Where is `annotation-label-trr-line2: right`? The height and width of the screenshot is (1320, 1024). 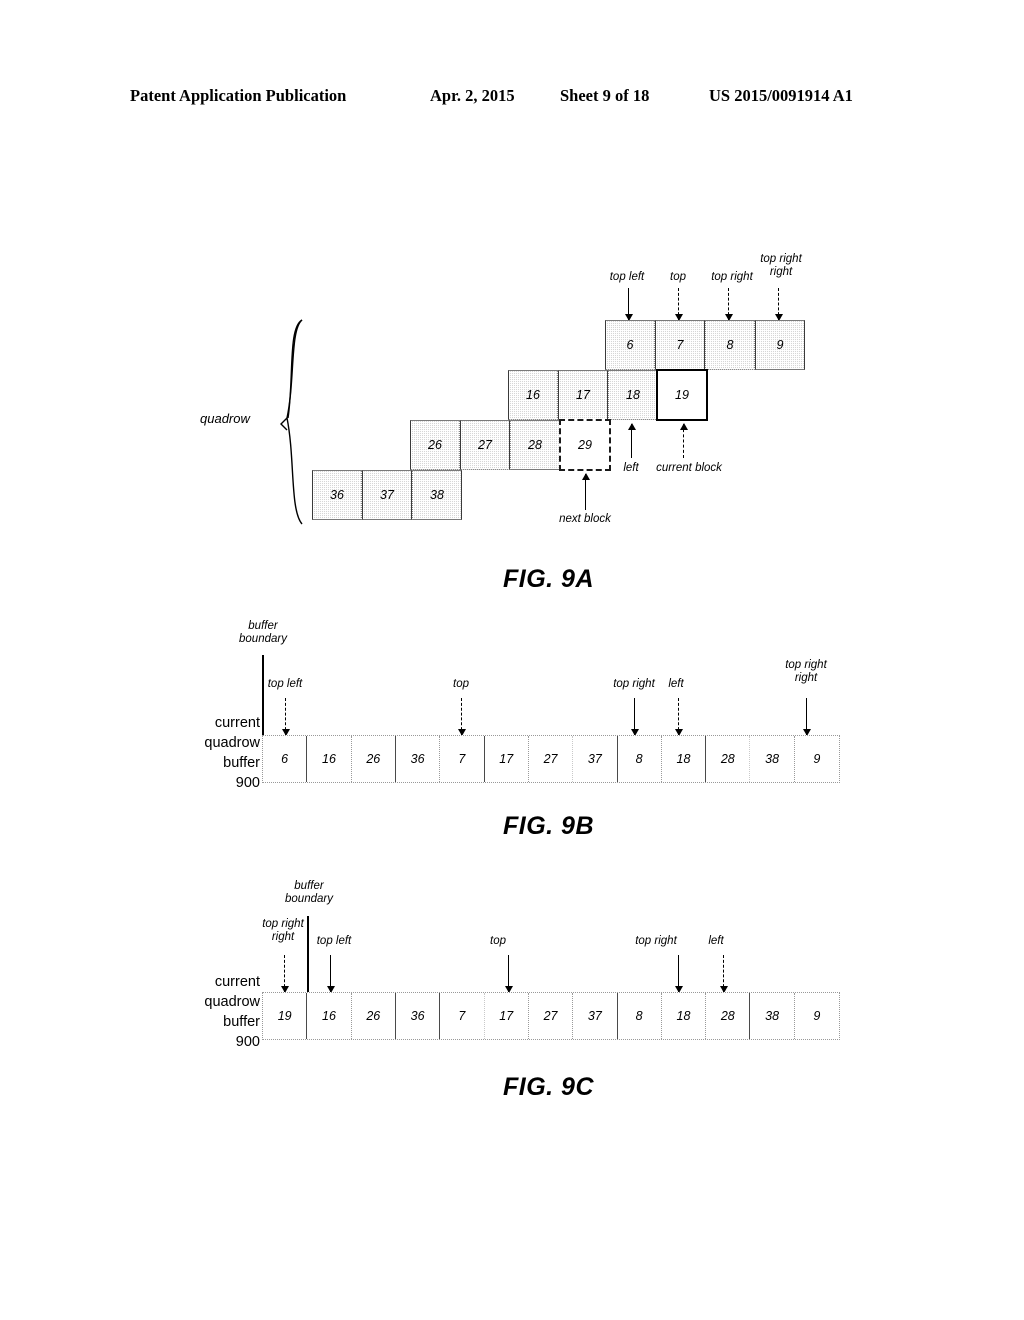
annotation-label-trr-line2: right is located at coordinates (781, 272).